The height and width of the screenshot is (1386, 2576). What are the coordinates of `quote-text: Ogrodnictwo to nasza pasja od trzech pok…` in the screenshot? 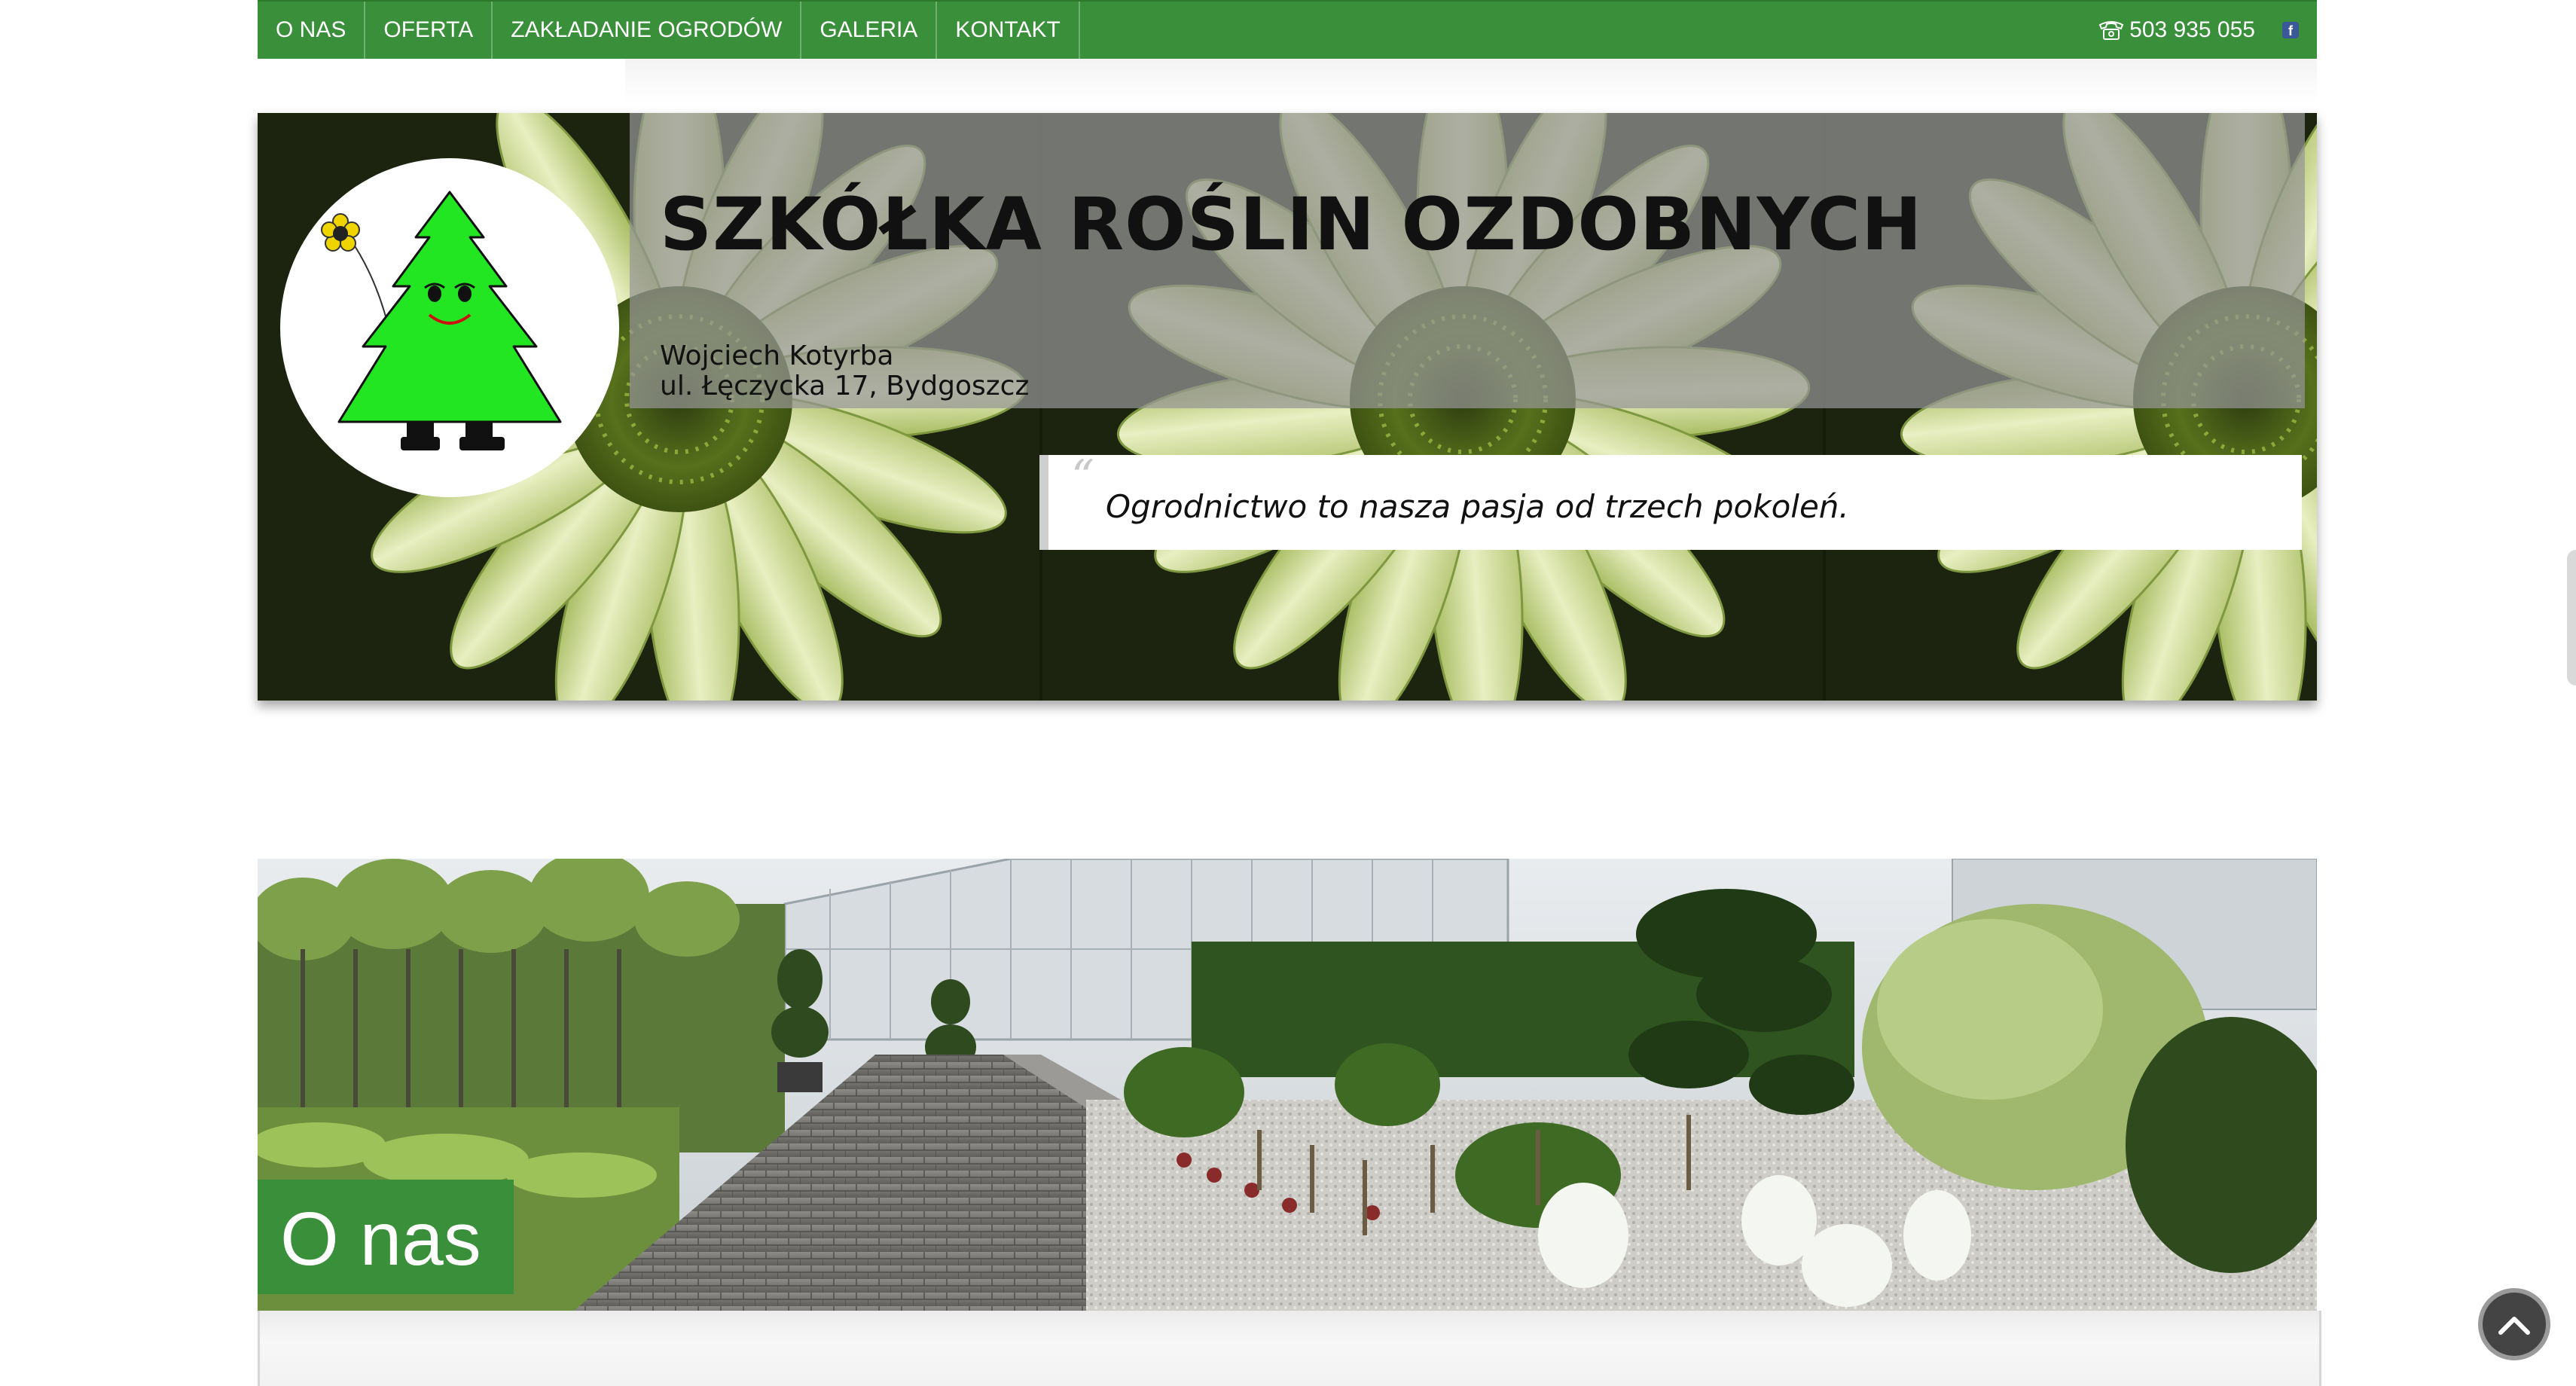 It's located at (1478, 506).